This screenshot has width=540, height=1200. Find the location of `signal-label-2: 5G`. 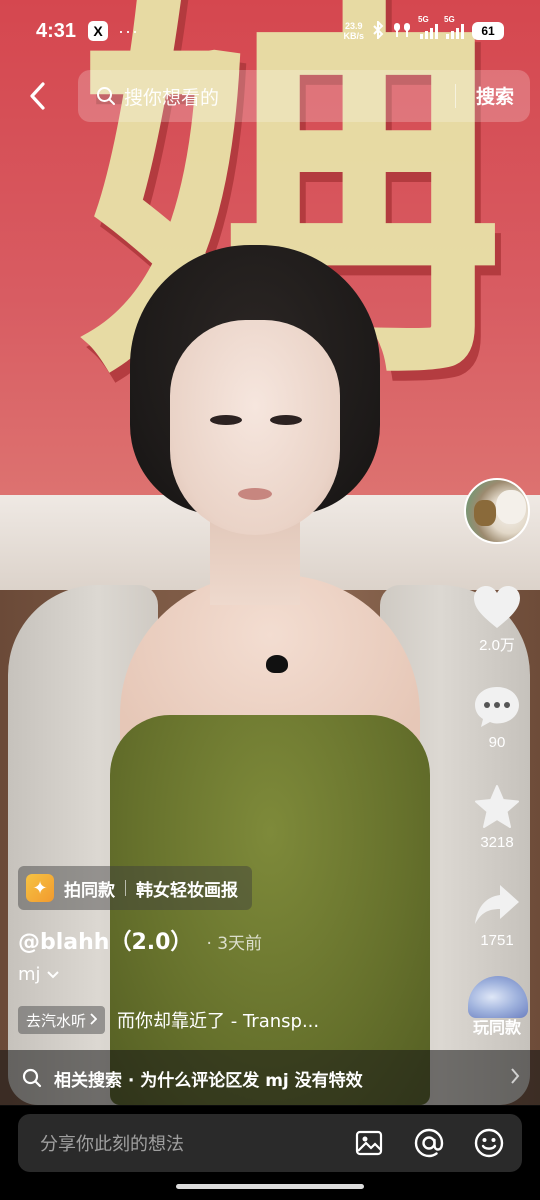

signal-label-2: 5G is located at coordinates (449, 19).